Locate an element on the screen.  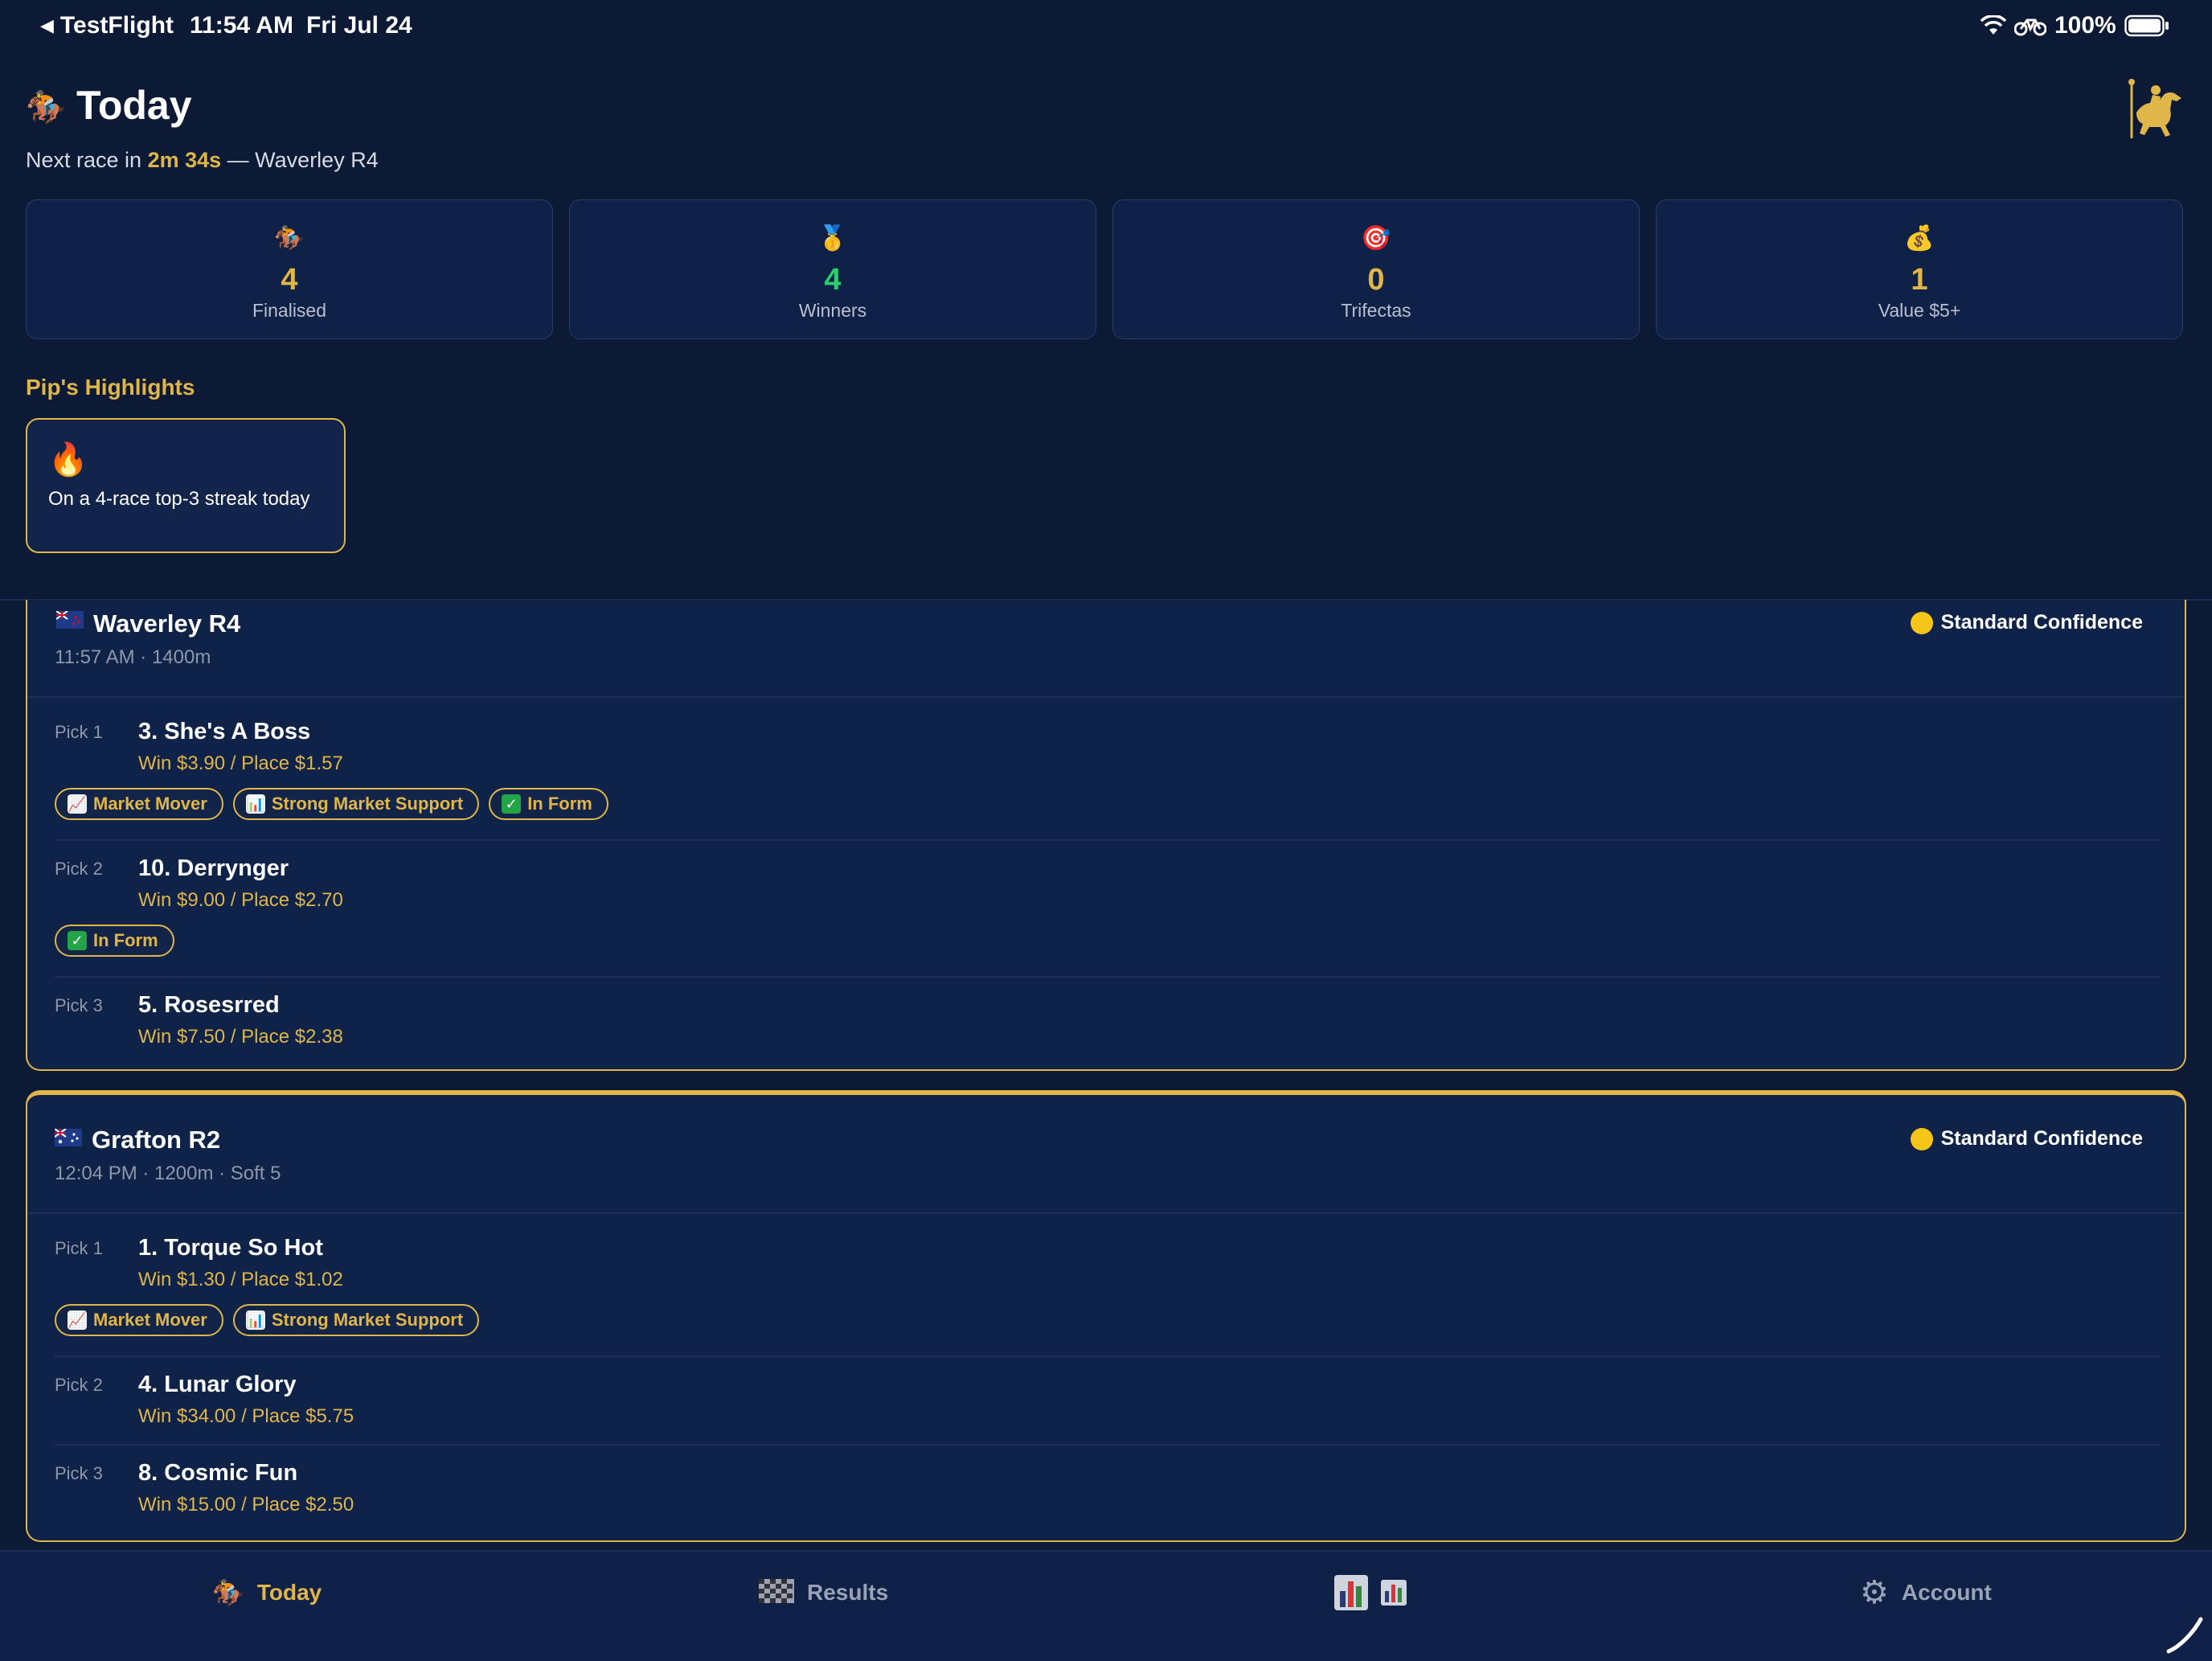
stat-label: Value $5+ is located at coordinates (1920, 310).